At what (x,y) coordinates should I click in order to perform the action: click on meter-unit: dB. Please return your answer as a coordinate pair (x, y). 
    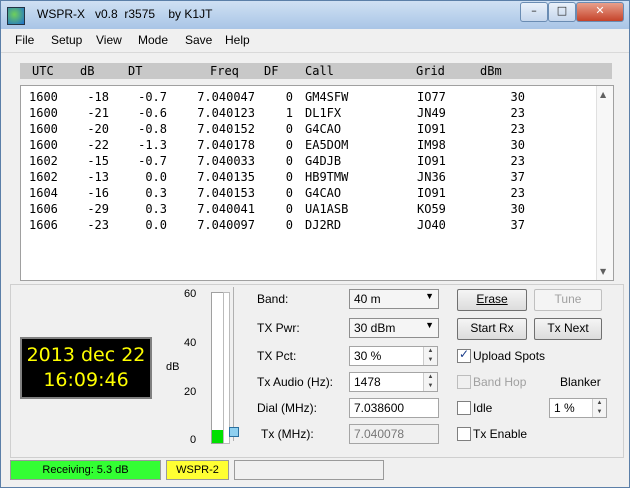
    Looking at the image, I should click on (173, 367).